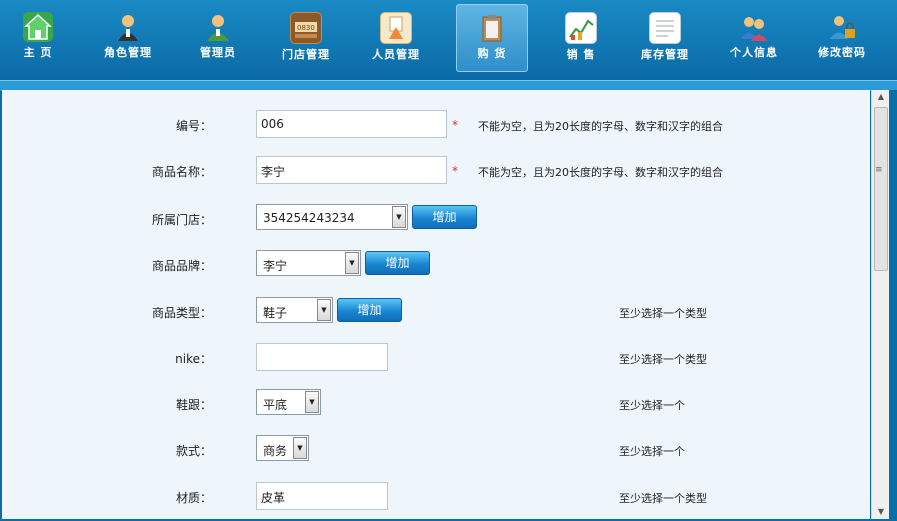  What do you see at coordinates (275, 451) in the screenshot?
I see `style-select-value: 商务` at bounding box center [275, 451].